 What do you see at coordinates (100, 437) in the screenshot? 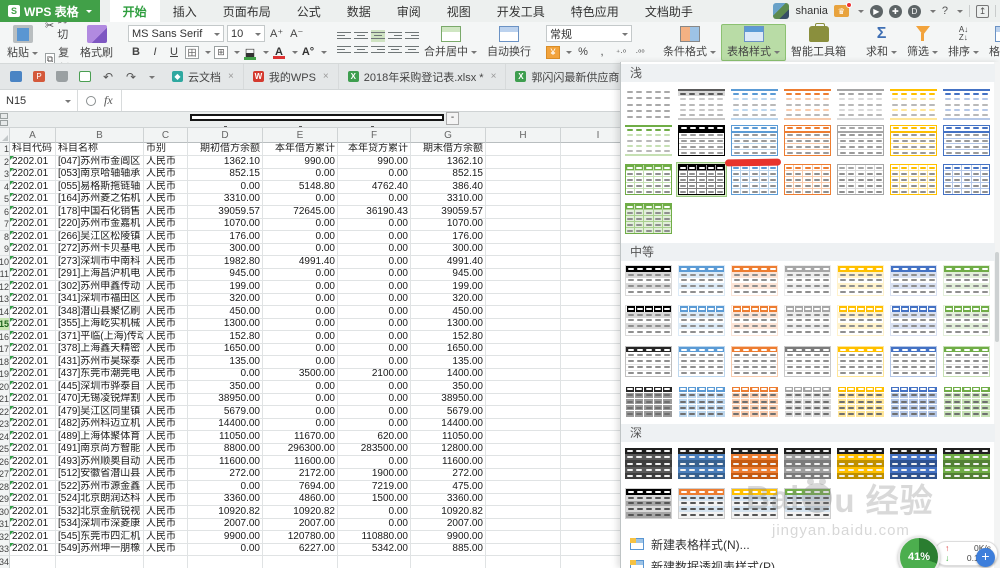
I see `cell: [489]上海体聚体育` at bounding box center [100, 437].